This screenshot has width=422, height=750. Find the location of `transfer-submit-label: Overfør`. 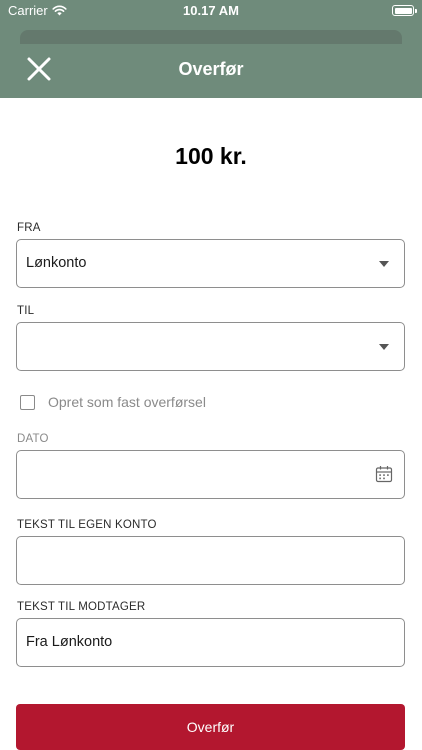

transfer-submit-label: Overfør is located at coordinates (210, 727).